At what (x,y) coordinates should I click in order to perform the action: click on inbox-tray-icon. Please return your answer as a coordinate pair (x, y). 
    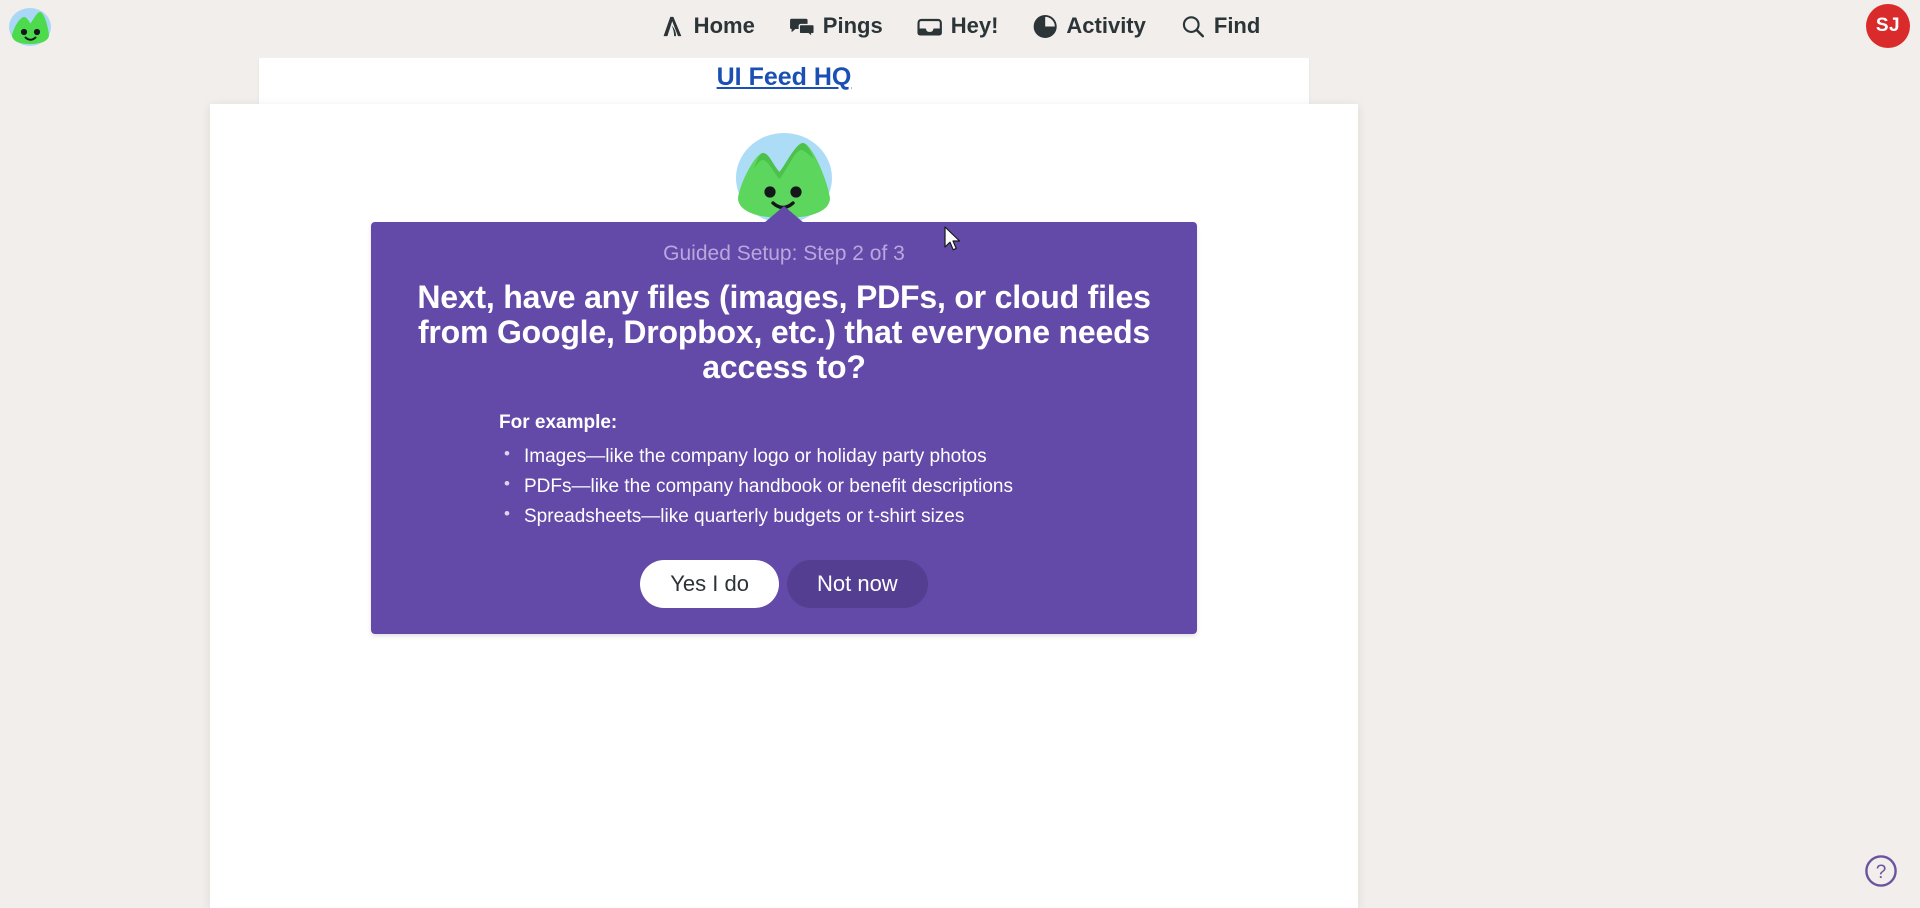
    Looking at the image, I should click on (930, 26).